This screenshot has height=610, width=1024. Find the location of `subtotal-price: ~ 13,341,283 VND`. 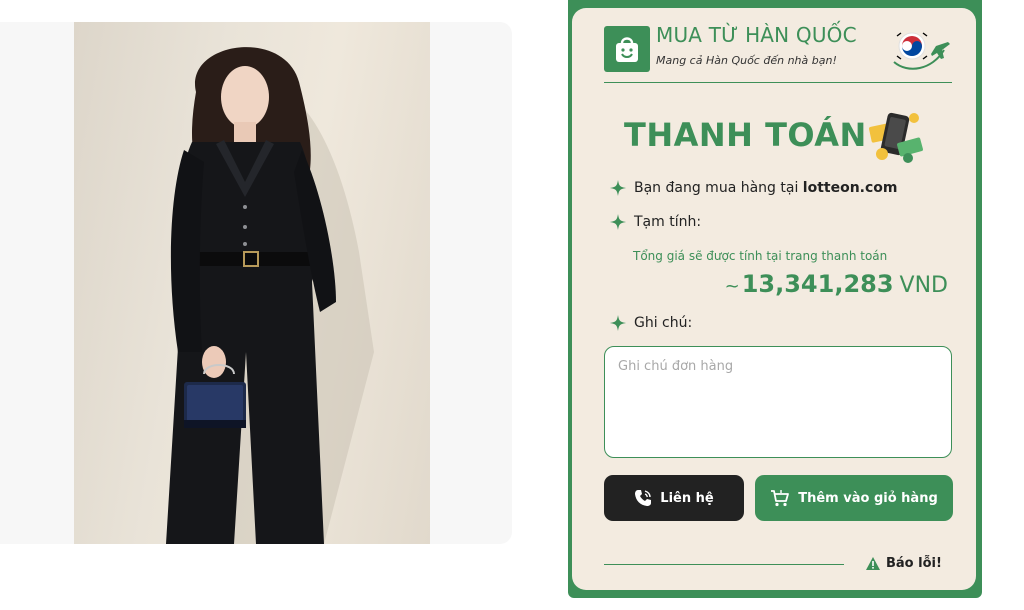

subtotal-price: ~ 13,341,283 VND is located at coordinates (836, 284).